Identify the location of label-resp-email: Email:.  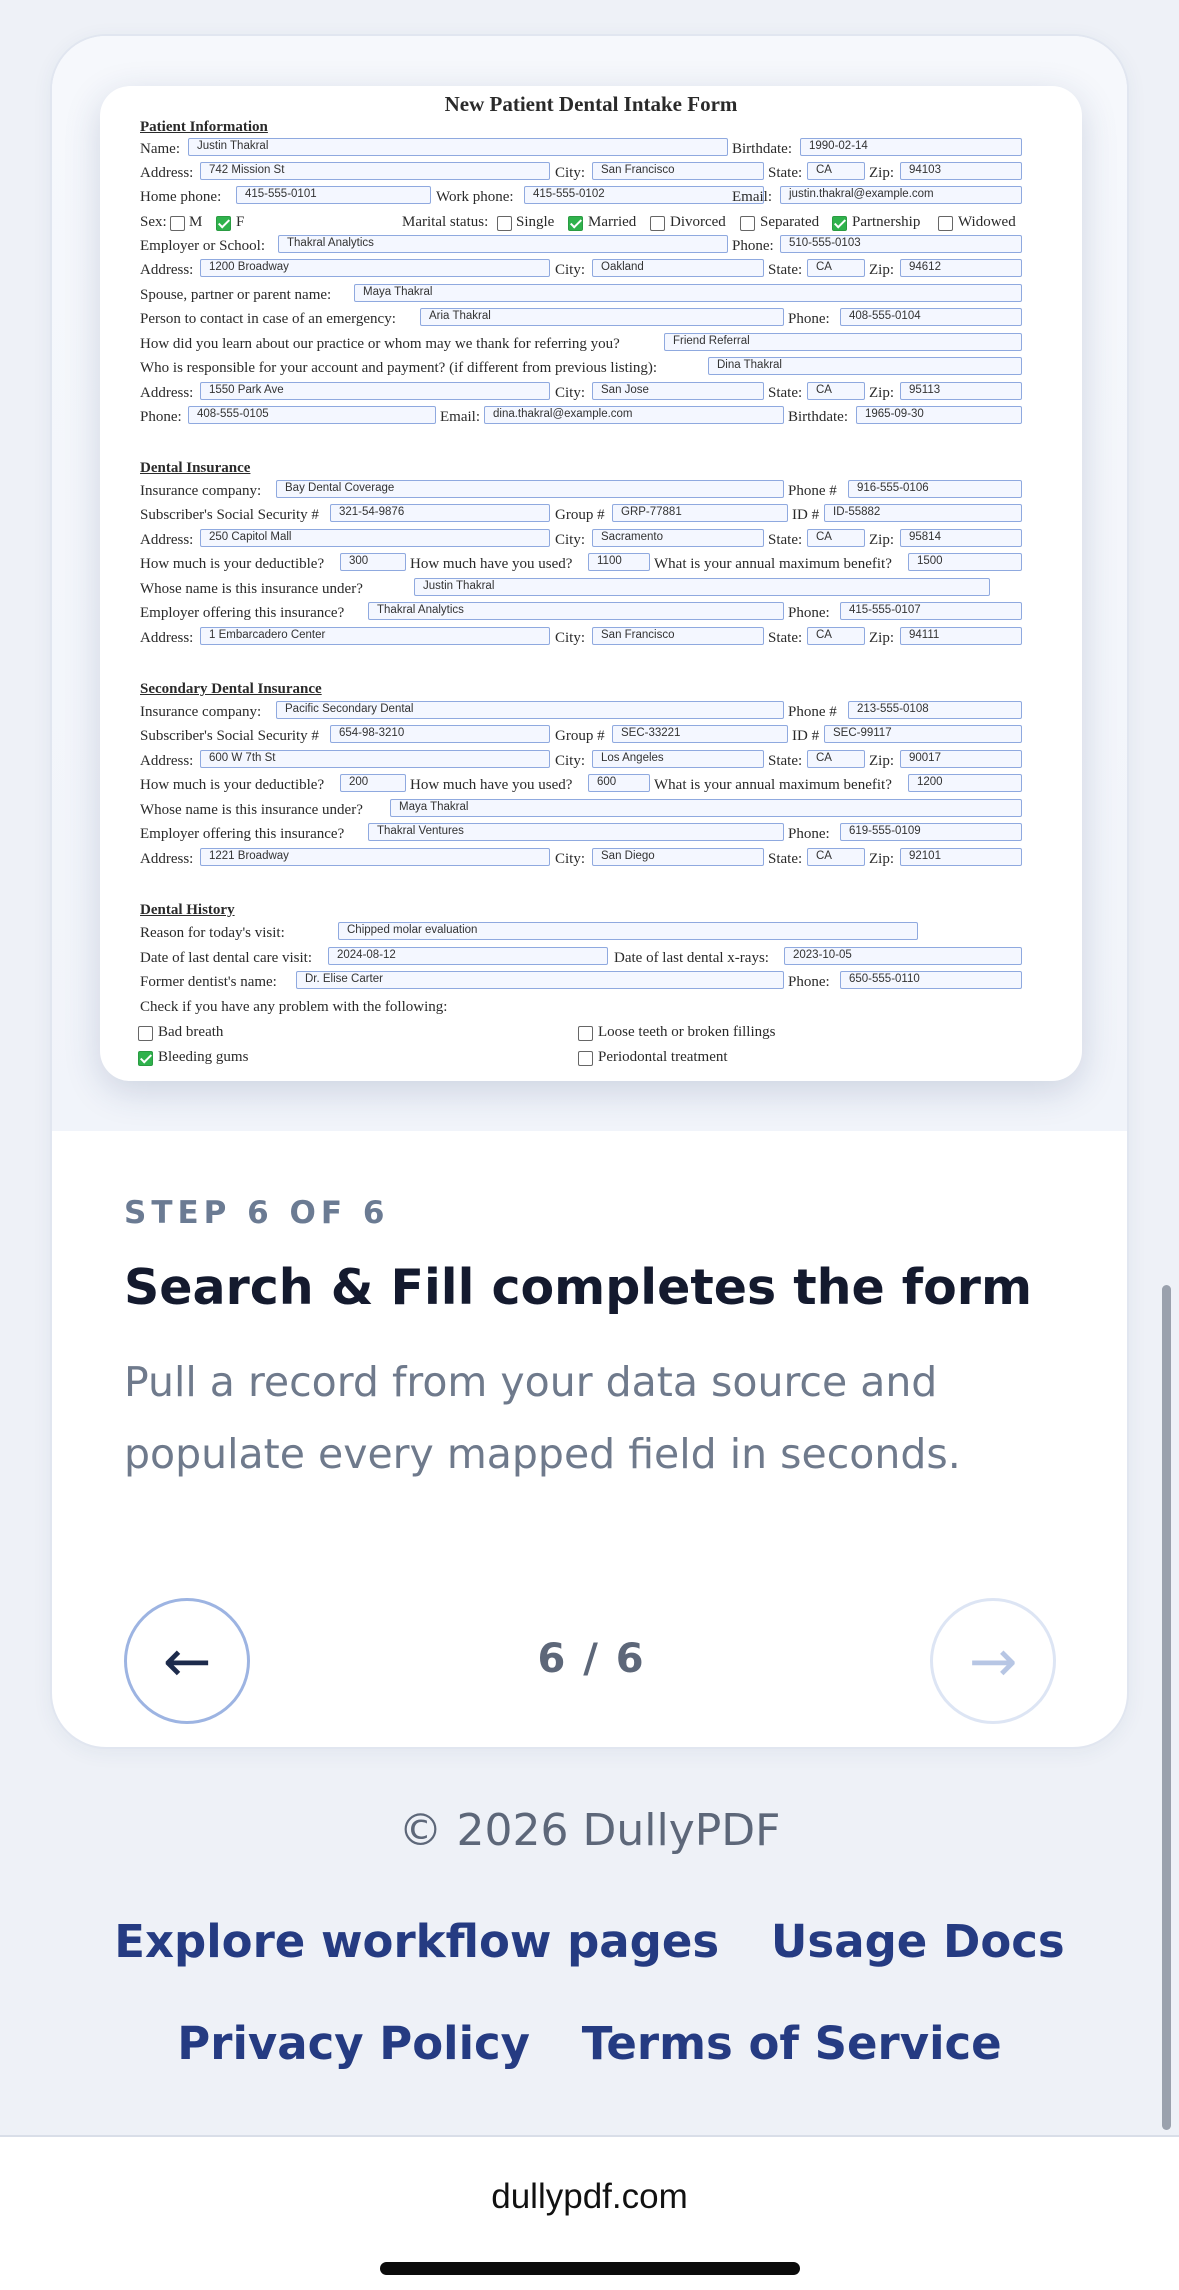
(460, 417).